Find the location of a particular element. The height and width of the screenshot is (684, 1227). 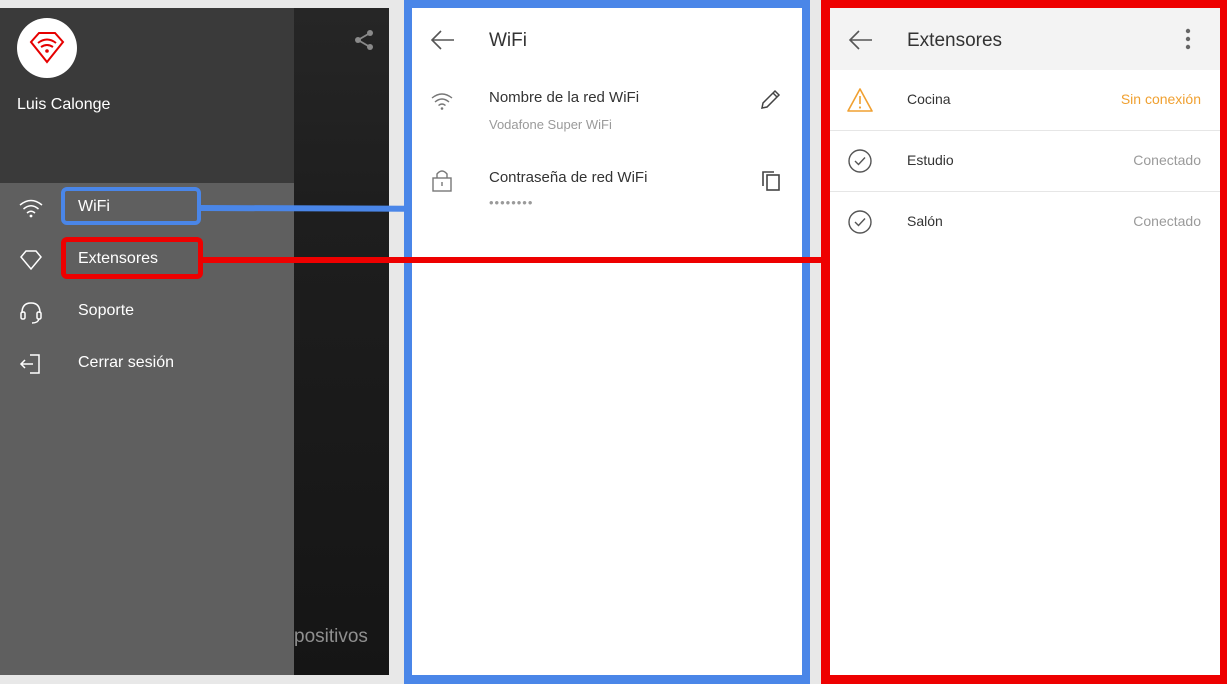

page-title: WiFi is located at coordinates (508, 40).